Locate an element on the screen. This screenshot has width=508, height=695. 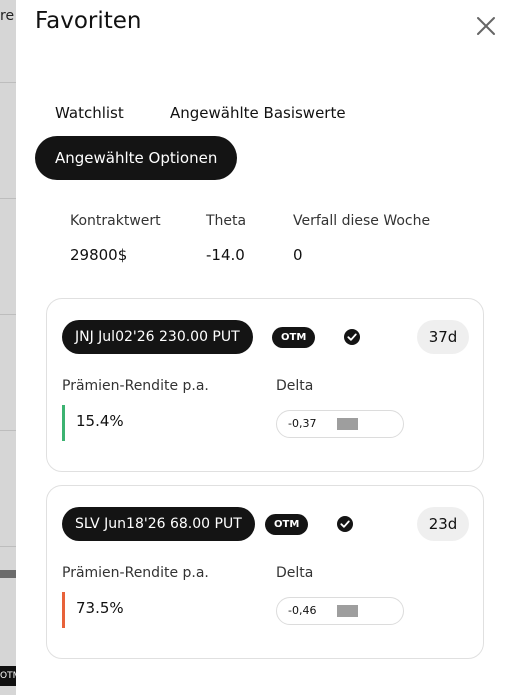
summary-value-kontraktwert: 29800$ is located at coordinates (99, 255).